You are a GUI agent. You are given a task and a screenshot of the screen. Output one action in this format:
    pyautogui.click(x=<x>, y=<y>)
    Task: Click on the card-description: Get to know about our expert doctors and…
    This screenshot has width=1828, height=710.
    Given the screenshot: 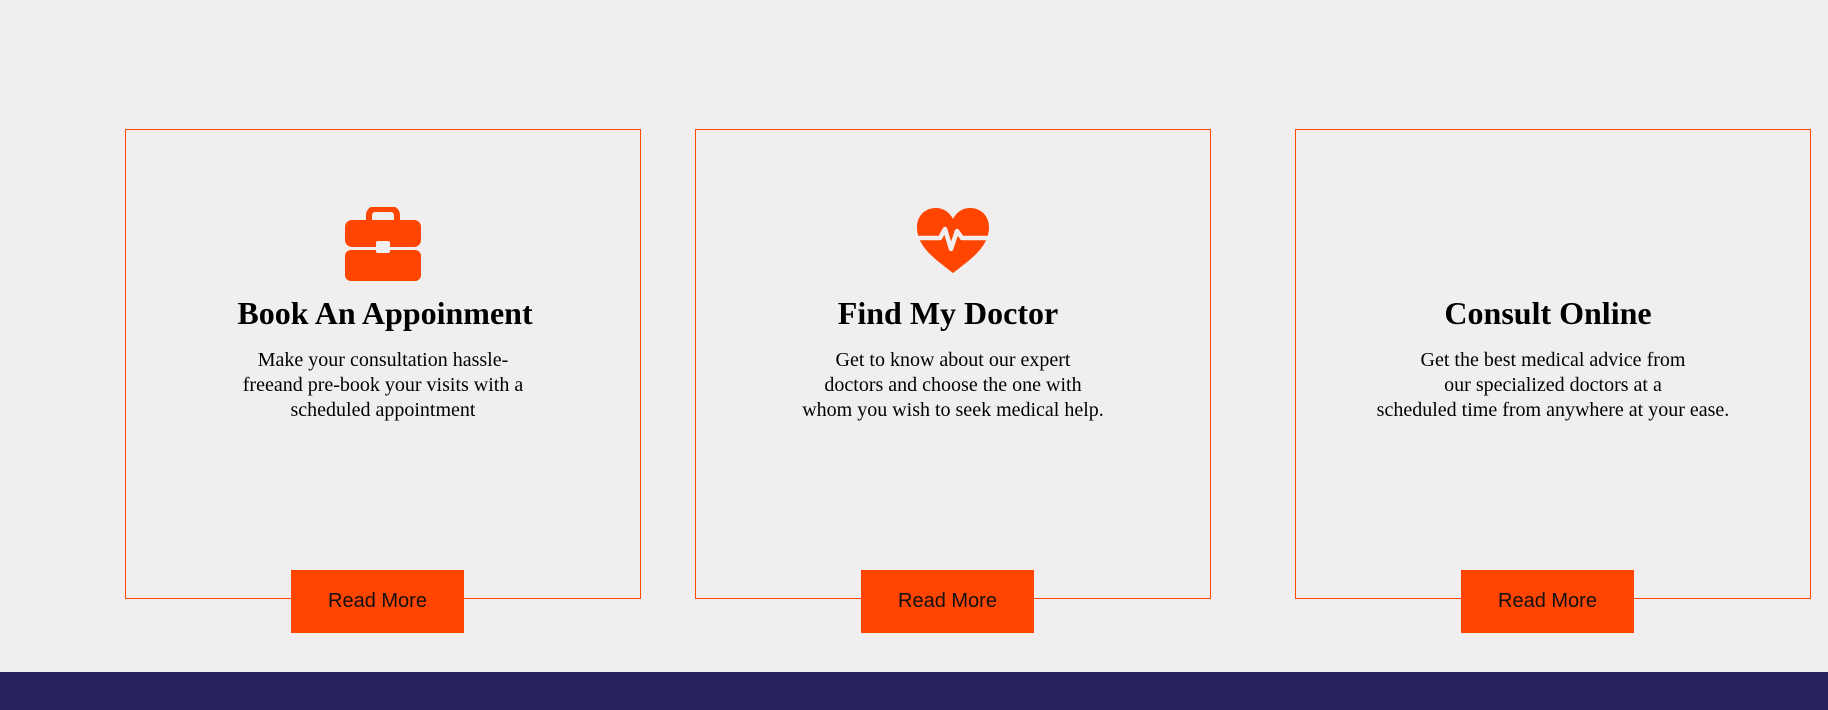 What is the action you would take?
    pyautogui.click(x=953, y=385)
    